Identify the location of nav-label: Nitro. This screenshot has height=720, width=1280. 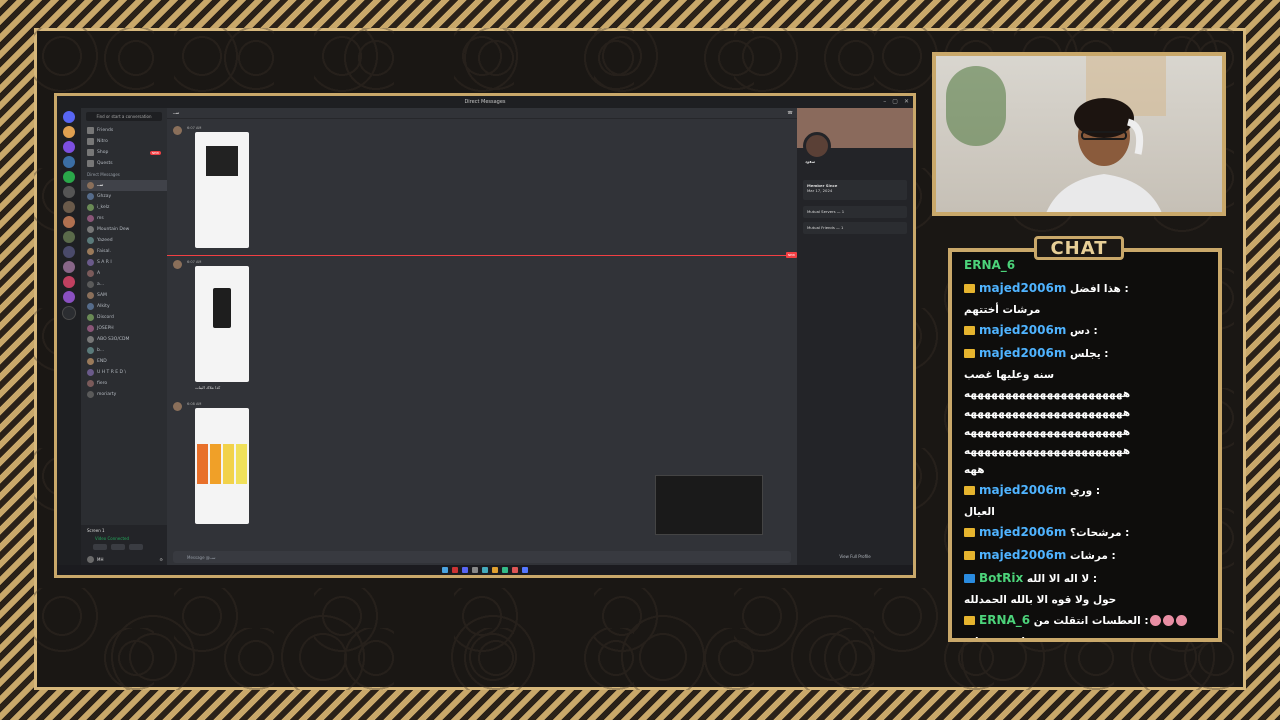
(102, 141).